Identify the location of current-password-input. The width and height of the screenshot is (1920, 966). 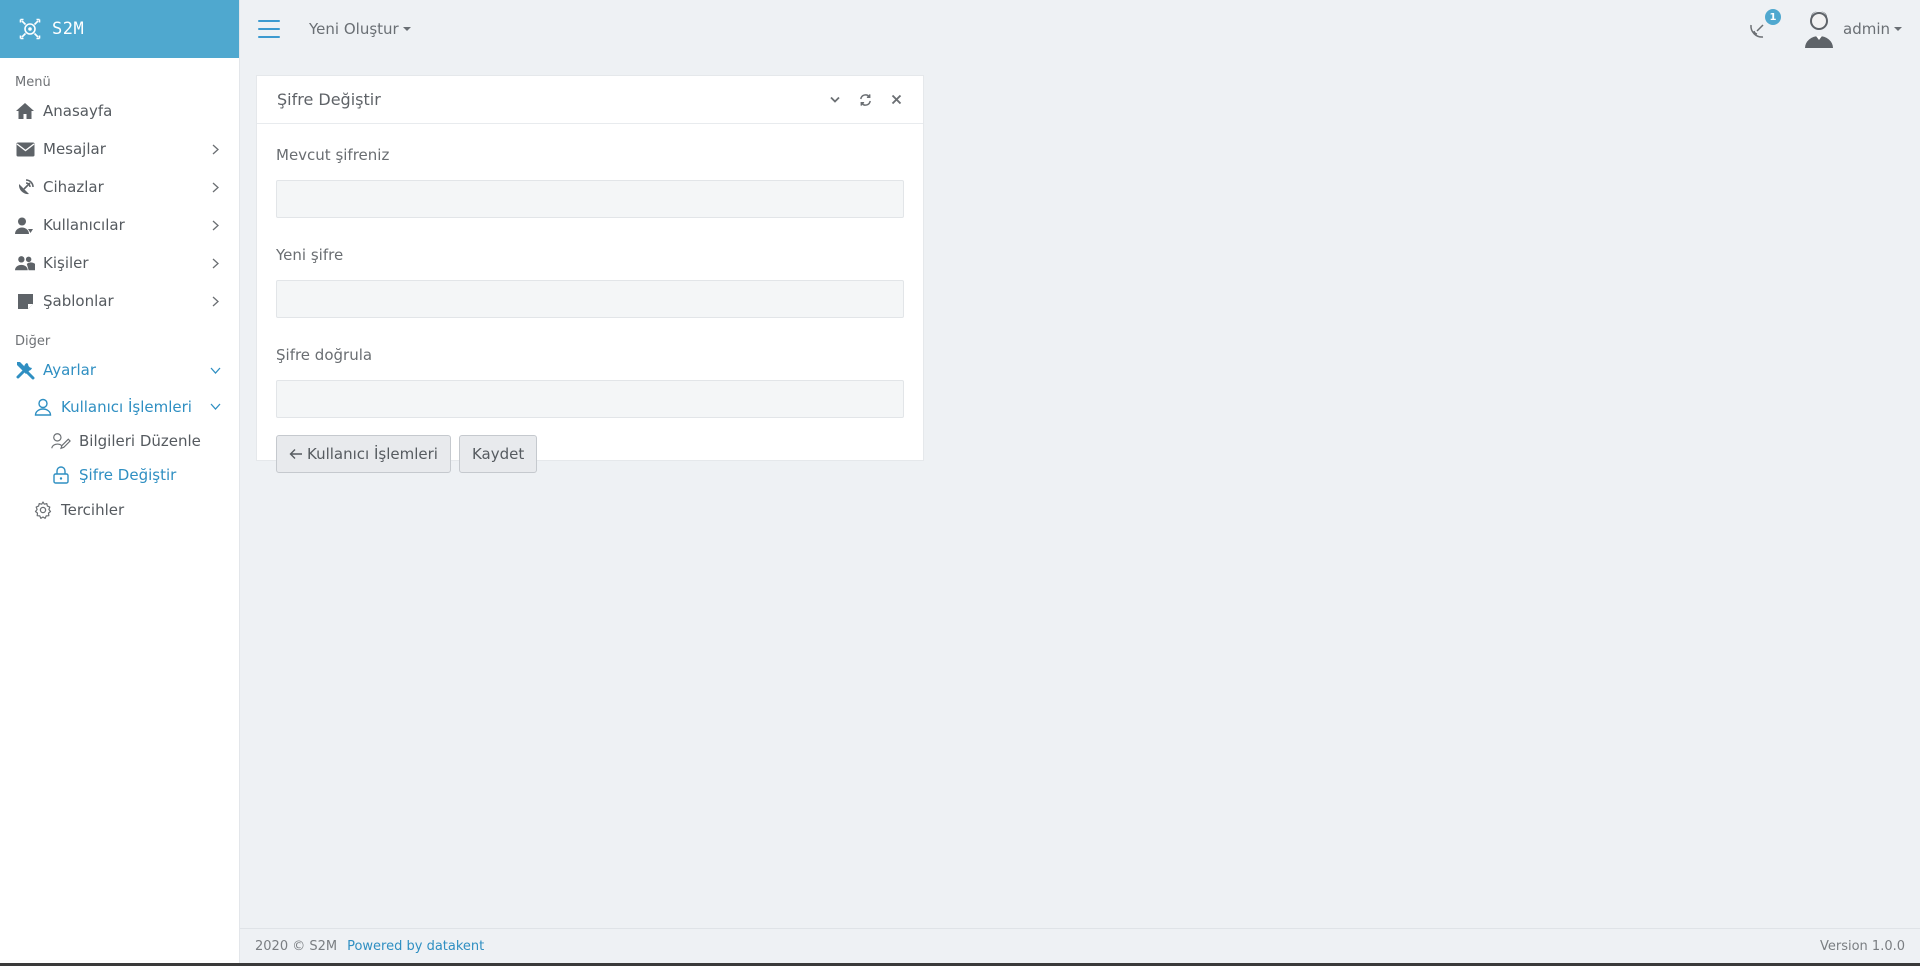
(590, 199).